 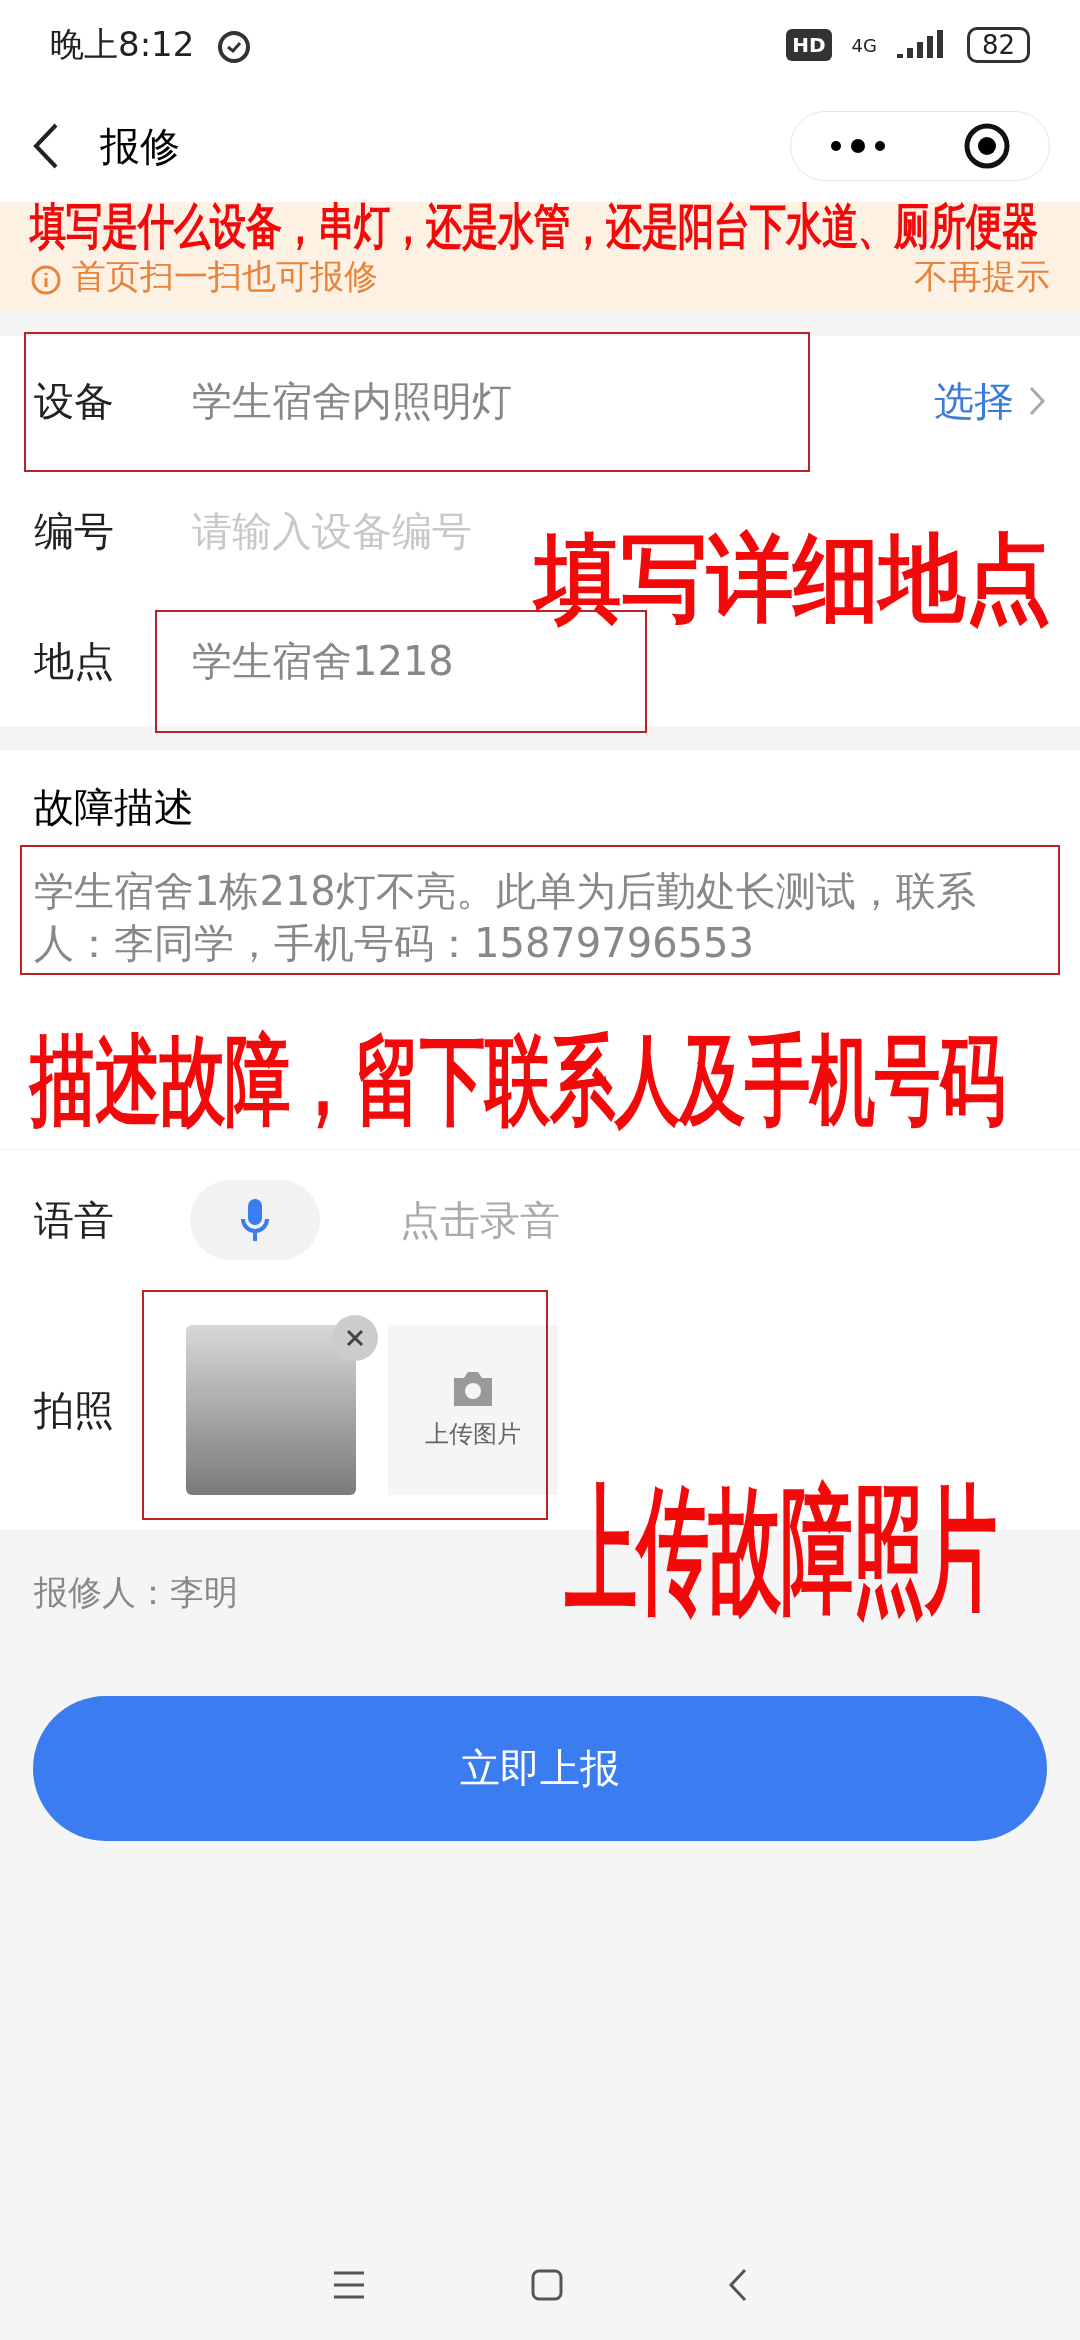 I want to click on annotation-text: 填写是什么设备，串灯，还是水管，还是阳台下水道、厕所便器, so click(x=534, y=226).